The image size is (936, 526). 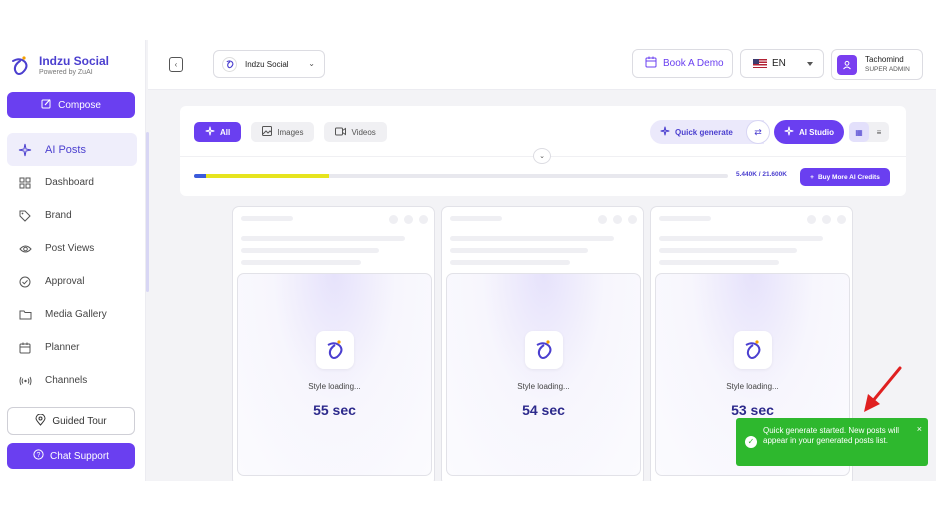 I want to click on close-icon: ×, so click(x=919, y=429).